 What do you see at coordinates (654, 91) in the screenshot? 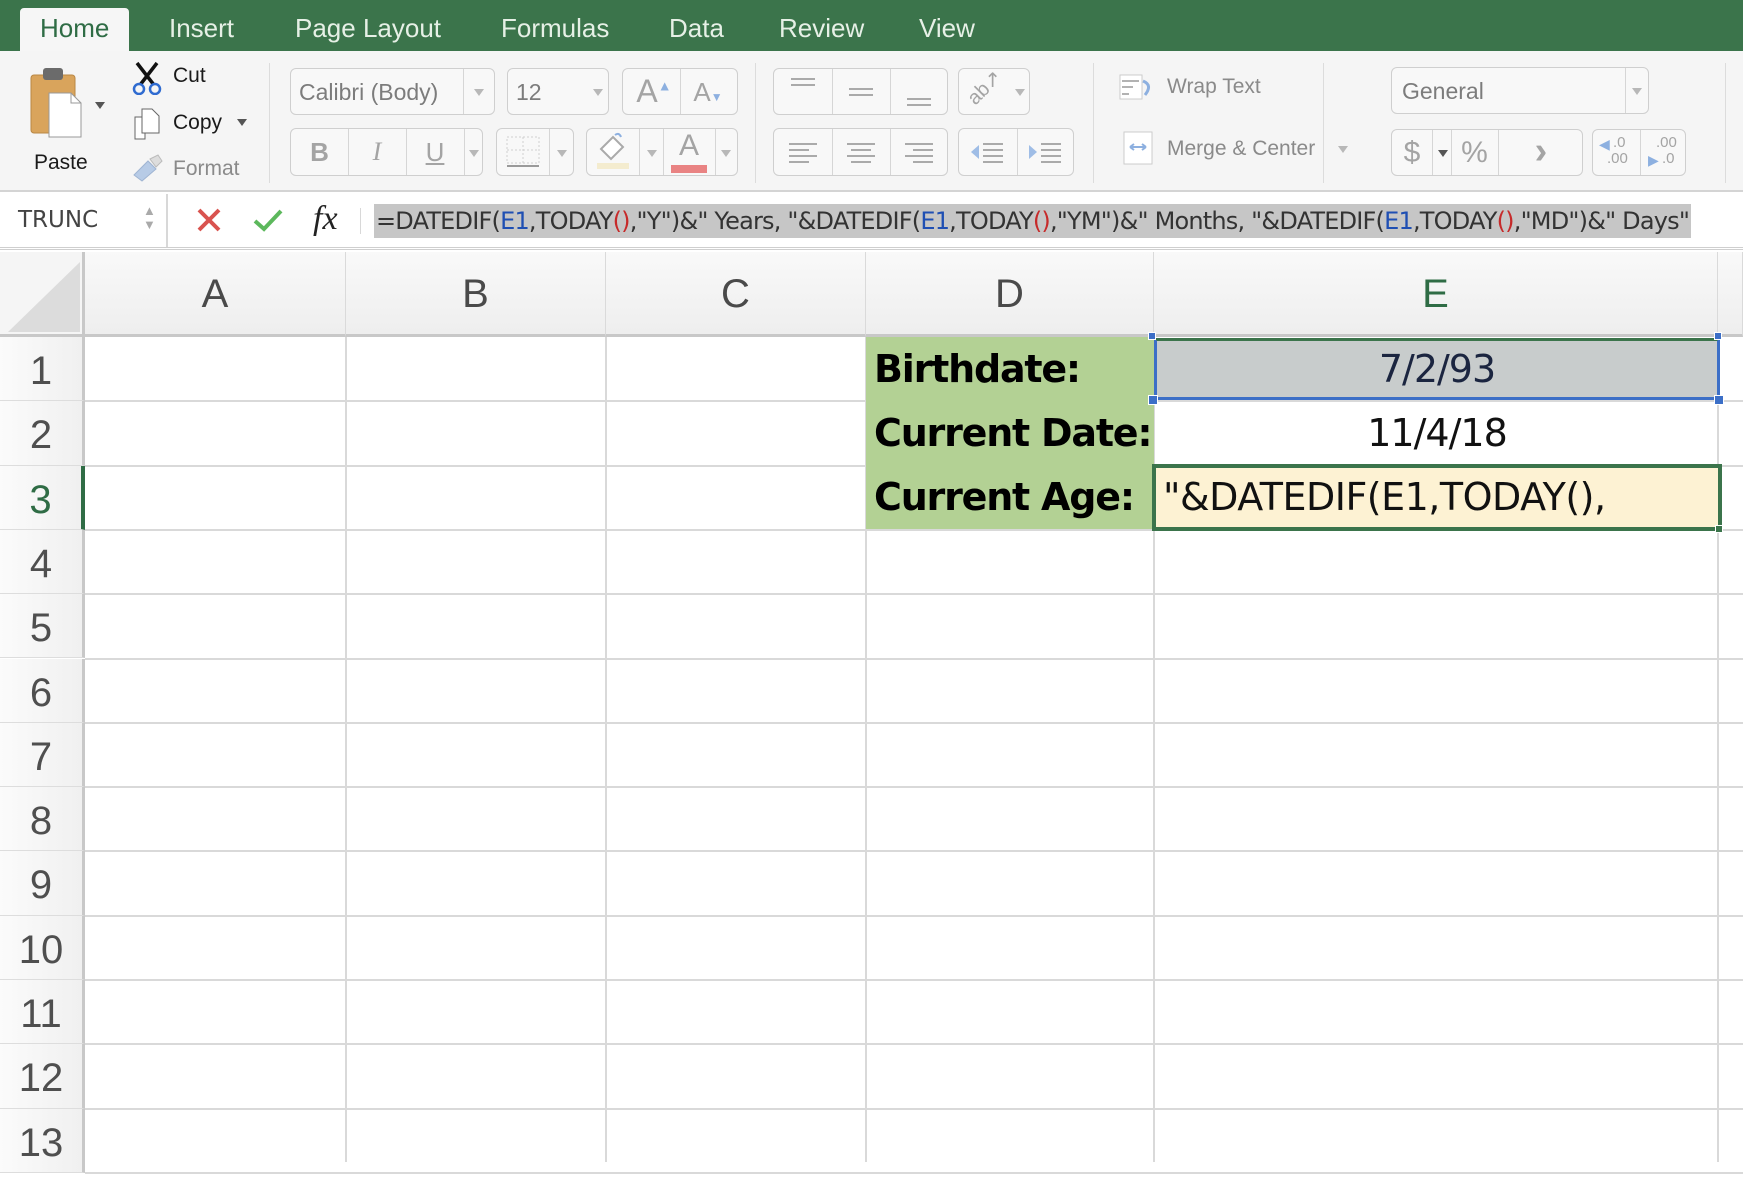
I see `increase-font-size-button: A▲` at bounding box center [654, 91].